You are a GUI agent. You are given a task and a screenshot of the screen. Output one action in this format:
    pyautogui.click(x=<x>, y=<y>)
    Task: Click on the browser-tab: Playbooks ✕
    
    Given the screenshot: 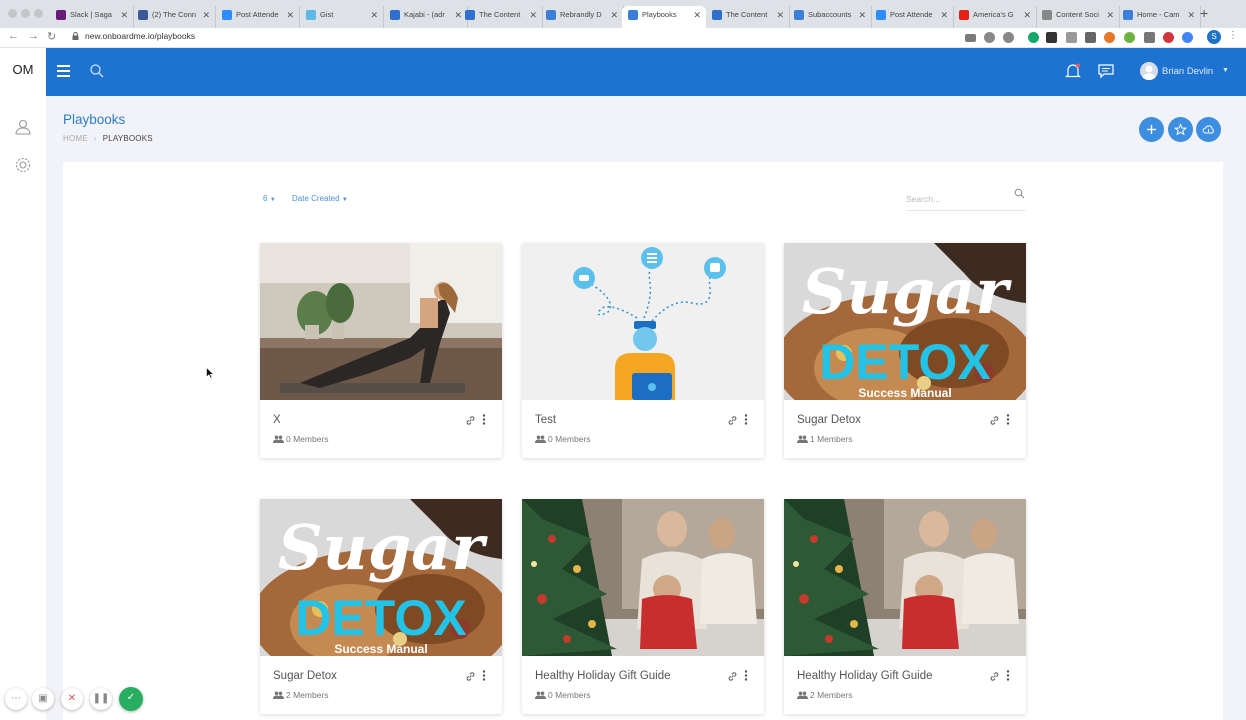 What is the action you would take?
    pyautogui.click(x=664, y=17)
    